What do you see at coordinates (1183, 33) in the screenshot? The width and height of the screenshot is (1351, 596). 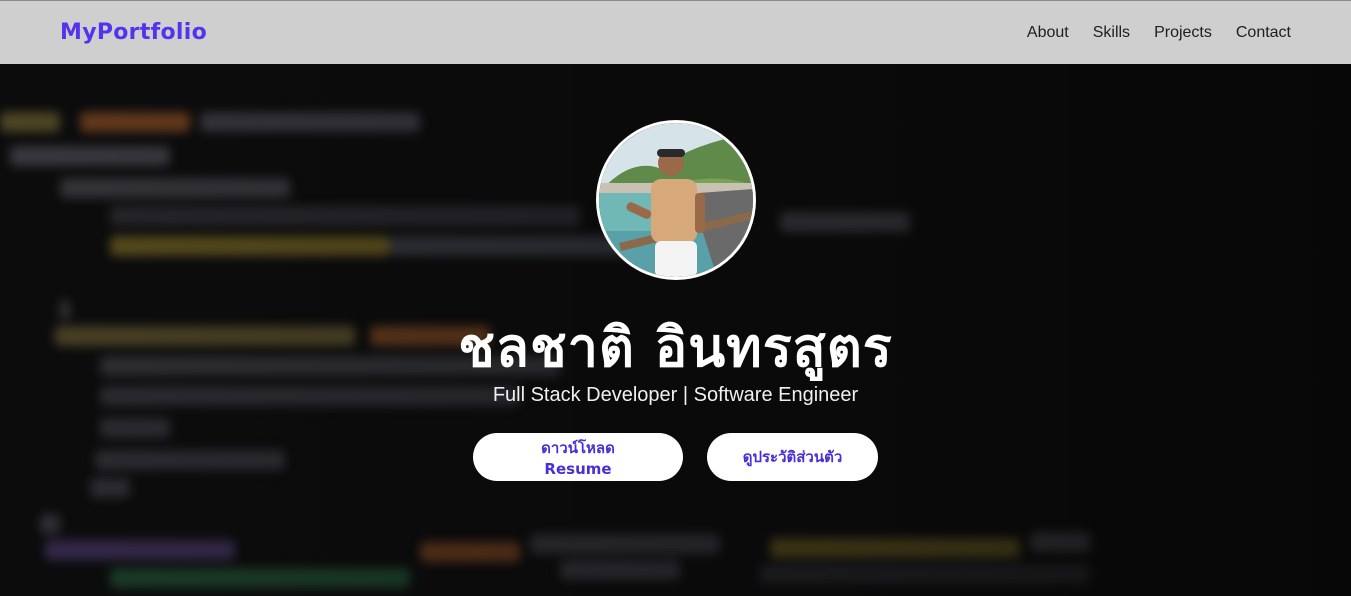 I see `nav-link-projects: Projects` at bounding box center [1183, 33].